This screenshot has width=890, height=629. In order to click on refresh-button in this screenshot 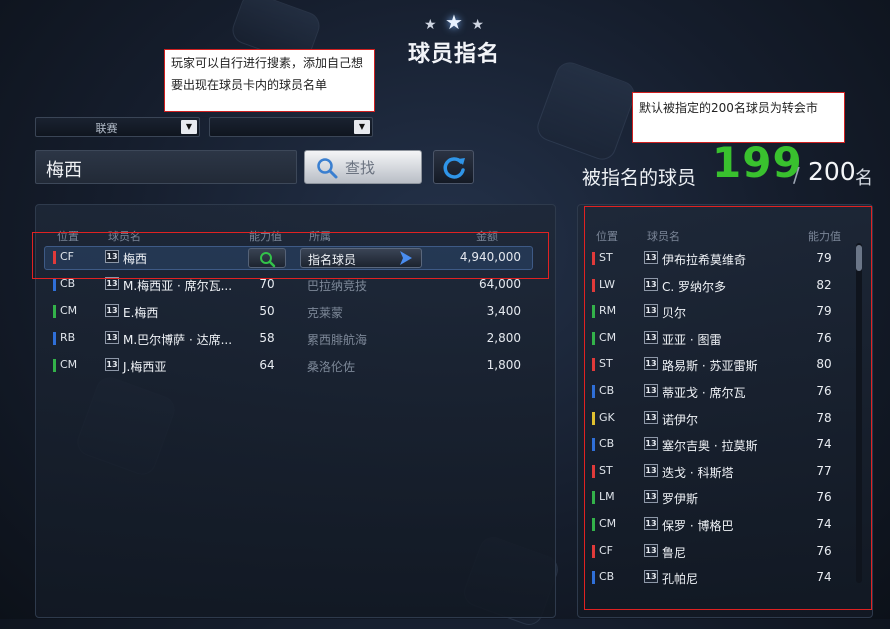, I will do `click(453, 167)`.